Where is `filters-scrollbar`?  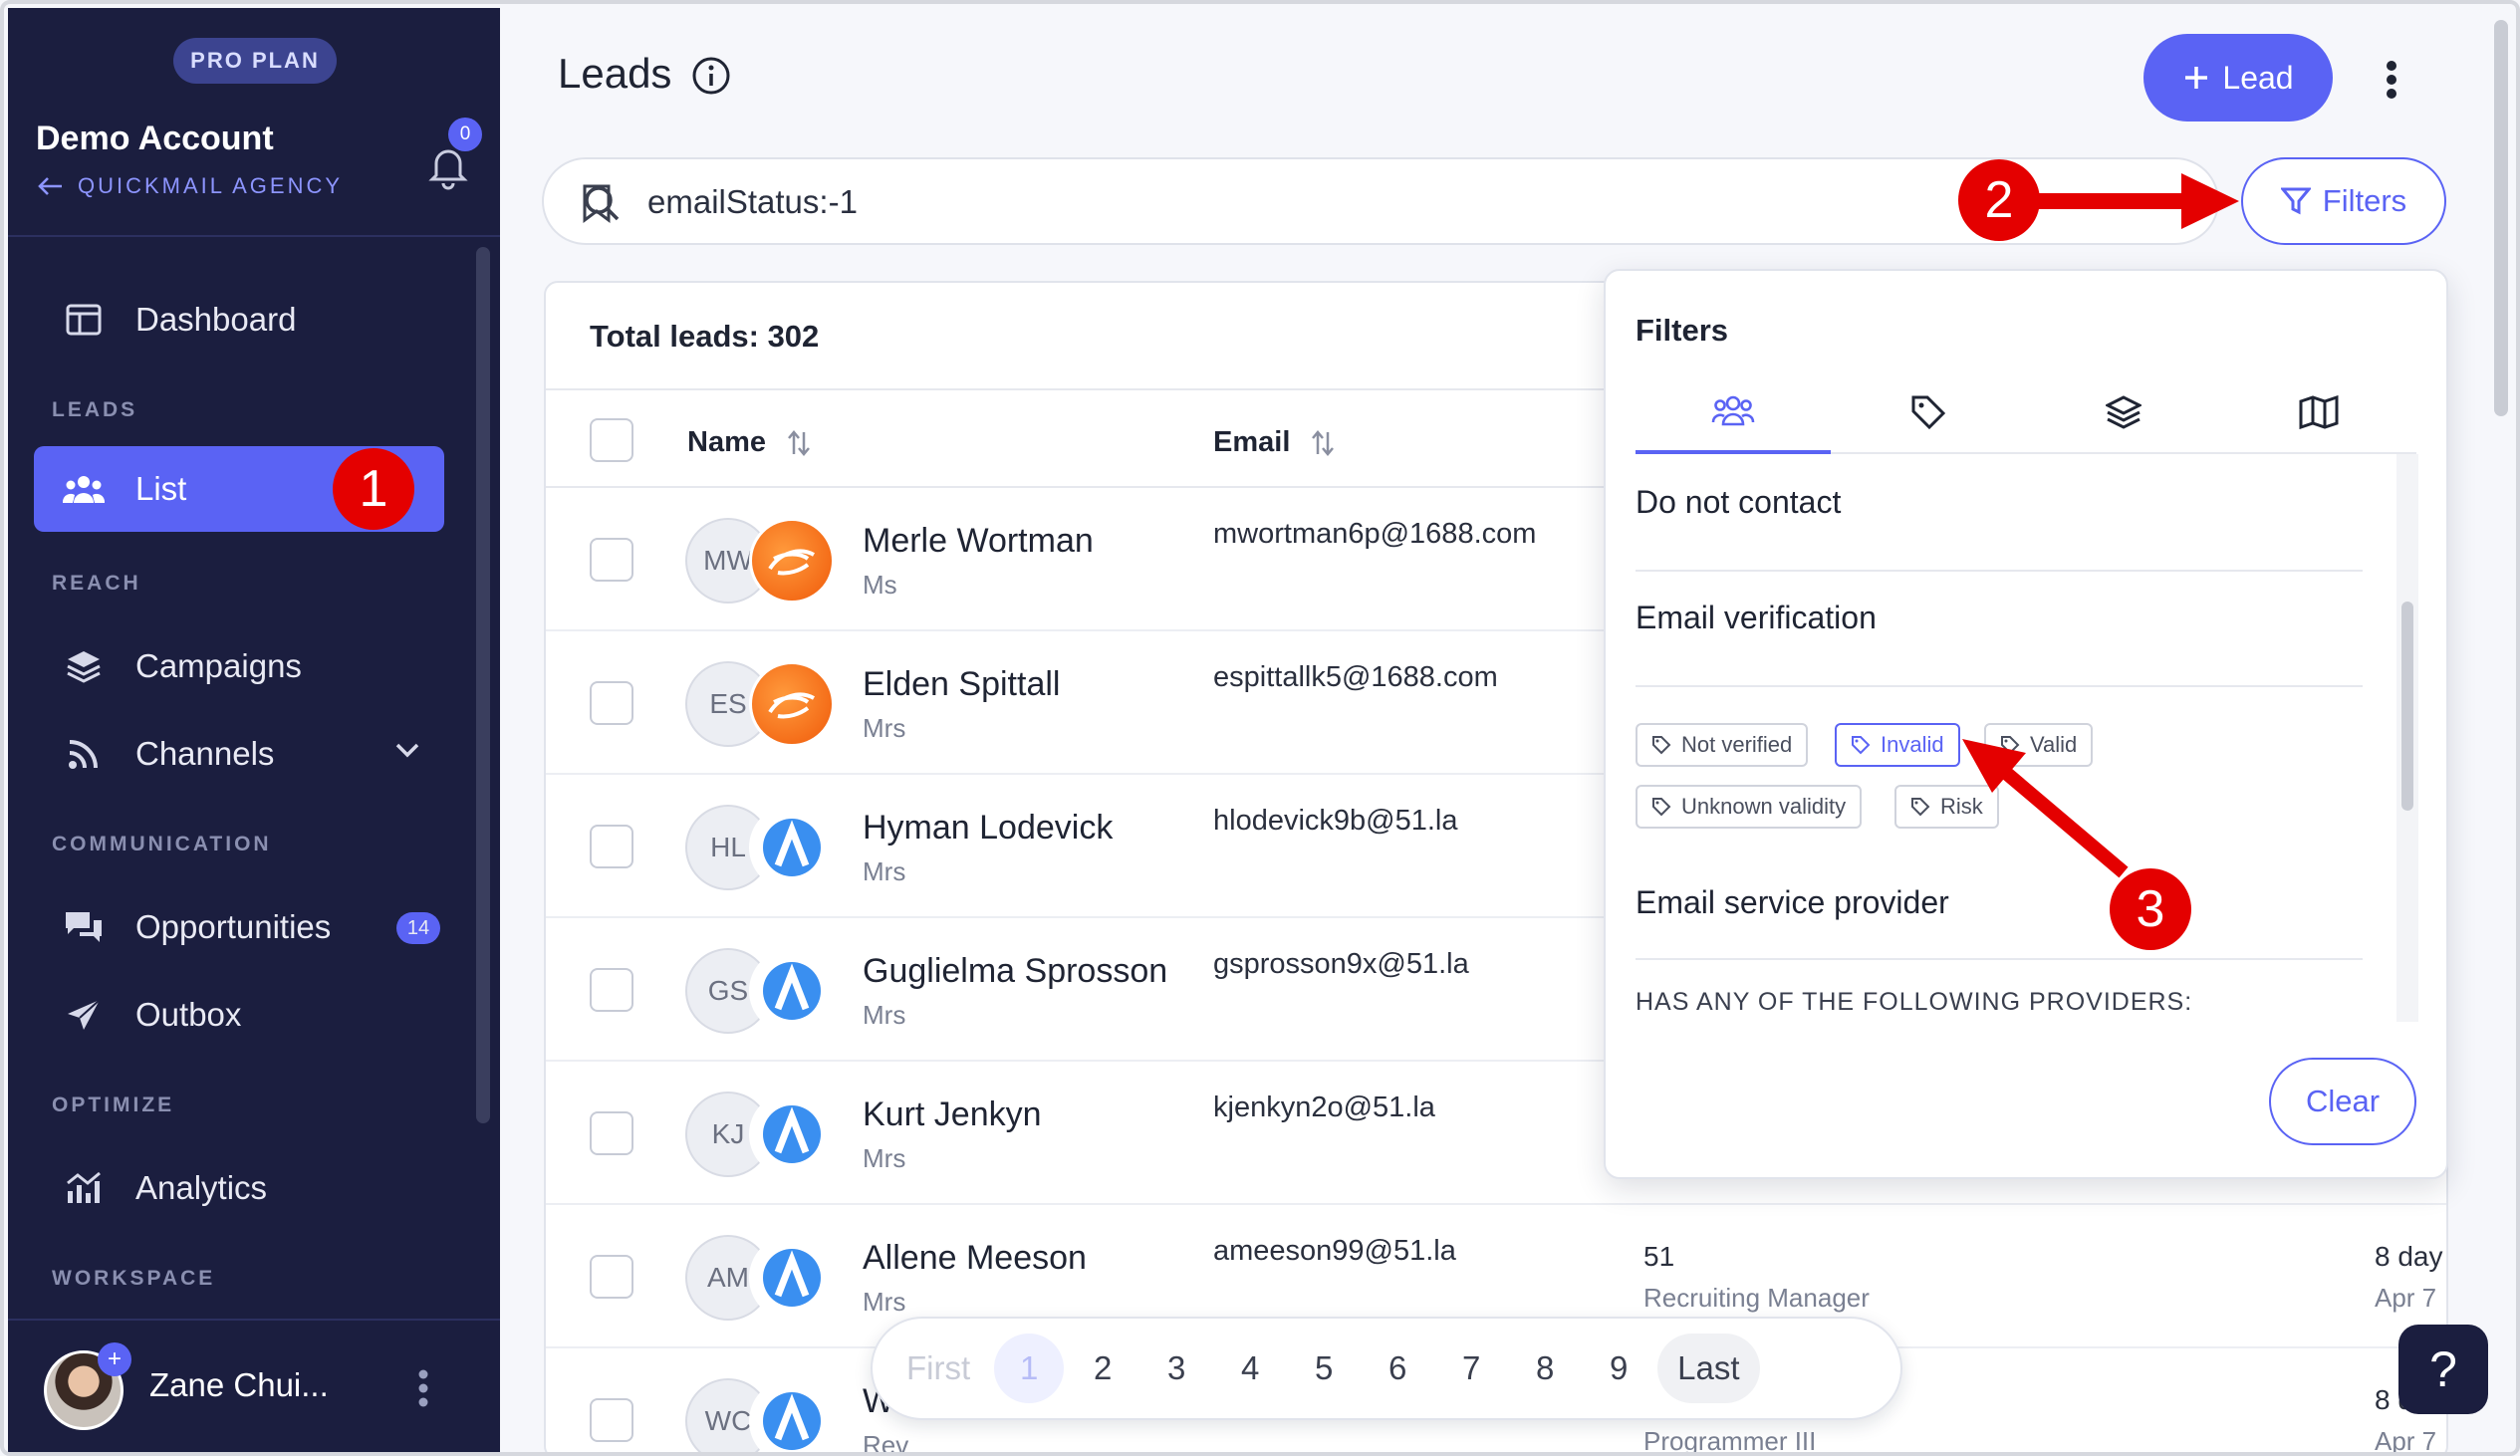
filters-scrollbar is located at coordinates (2407, 738).